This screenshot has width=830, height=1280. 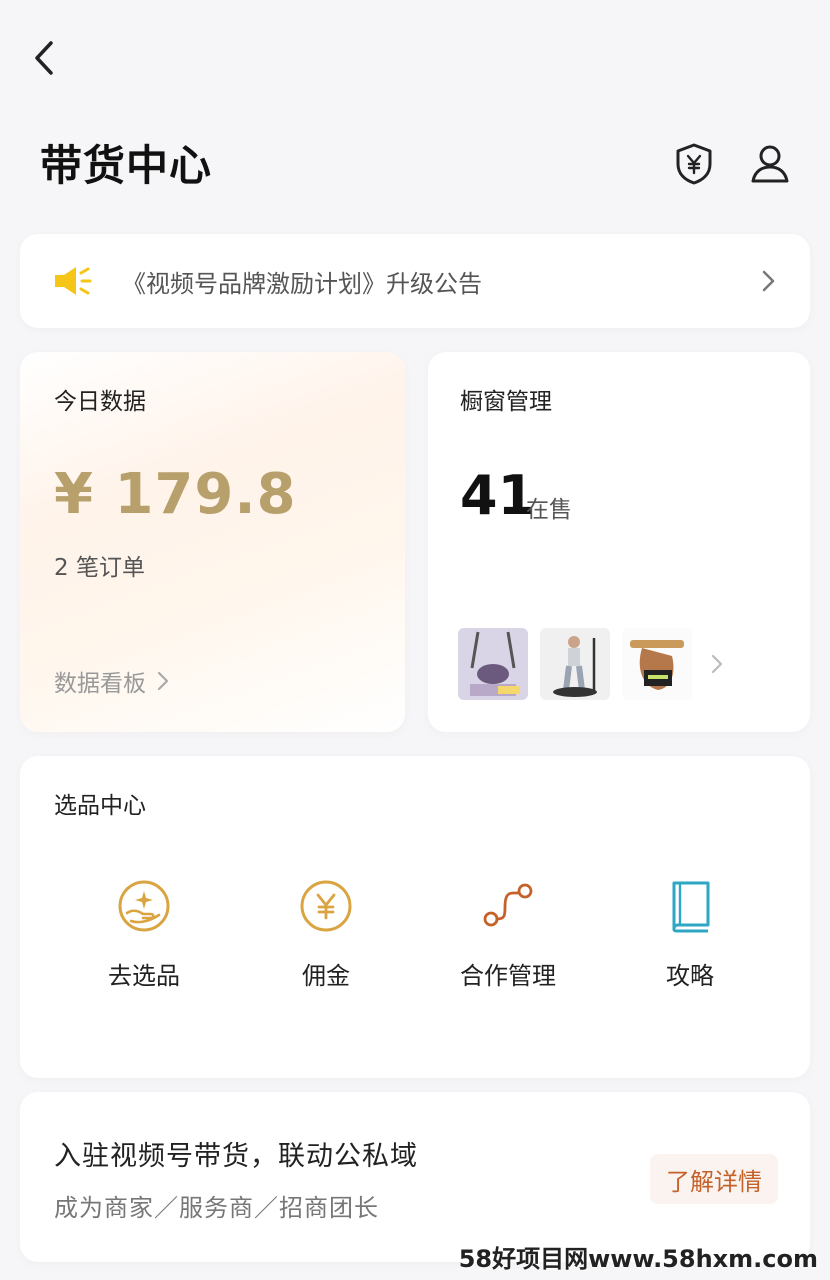 I want to click on select-products-label: 去选品, so click(x=144, y=976).